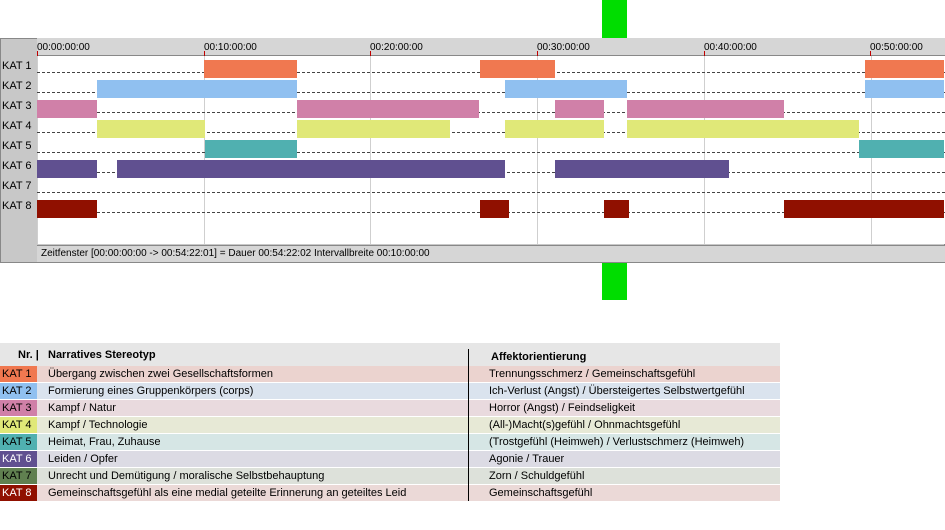 This screenshot has height=530, width=945. What do you see at coordinates (17, 206) in the screenshot?
I see `category-label-kat8: KAT 8` at bounding box center [17, 206].